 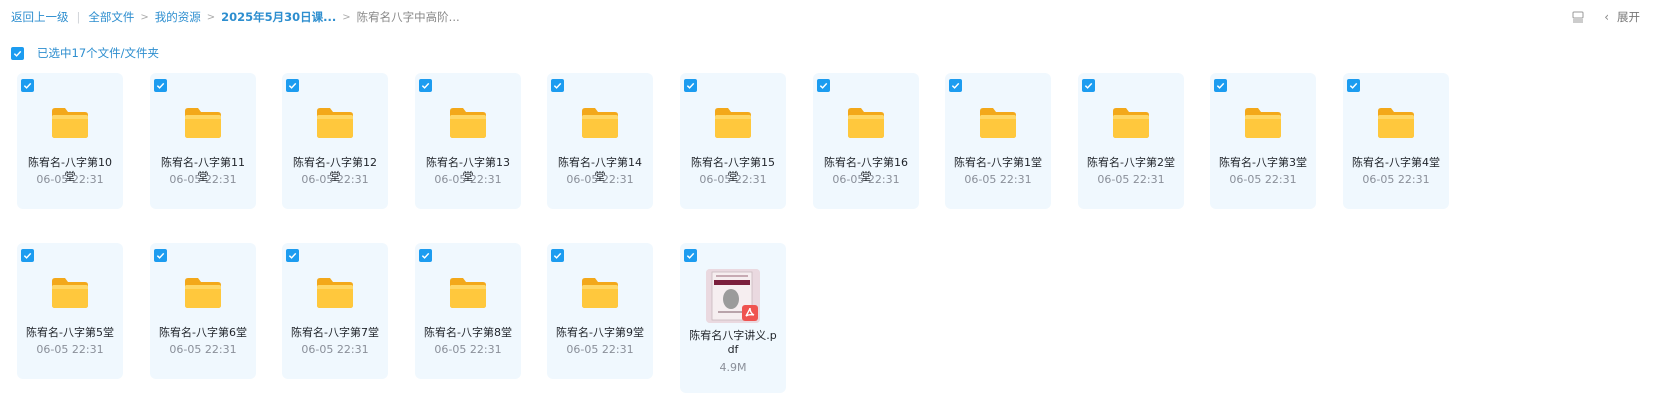 I want to click on folder-card: 陈宥名-八字第13堂 06-05 22:31, so click(x=468, y=141).